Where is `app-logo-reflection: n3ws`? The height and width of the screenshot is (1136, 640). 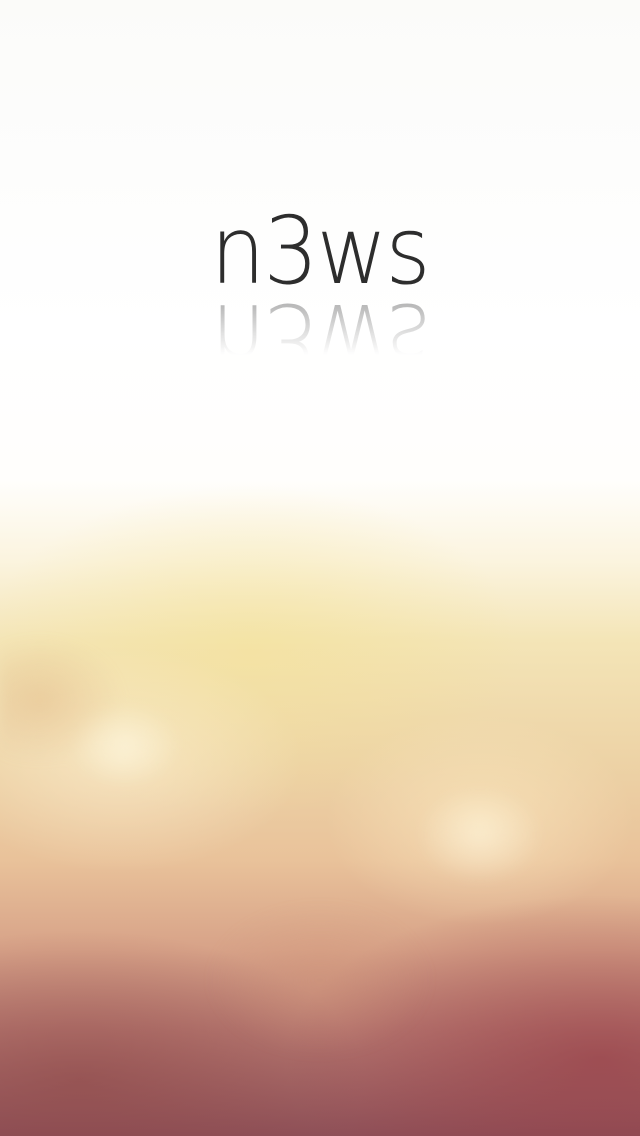 app-logo-reflection: n3ws is located at coordinates (320, 336).